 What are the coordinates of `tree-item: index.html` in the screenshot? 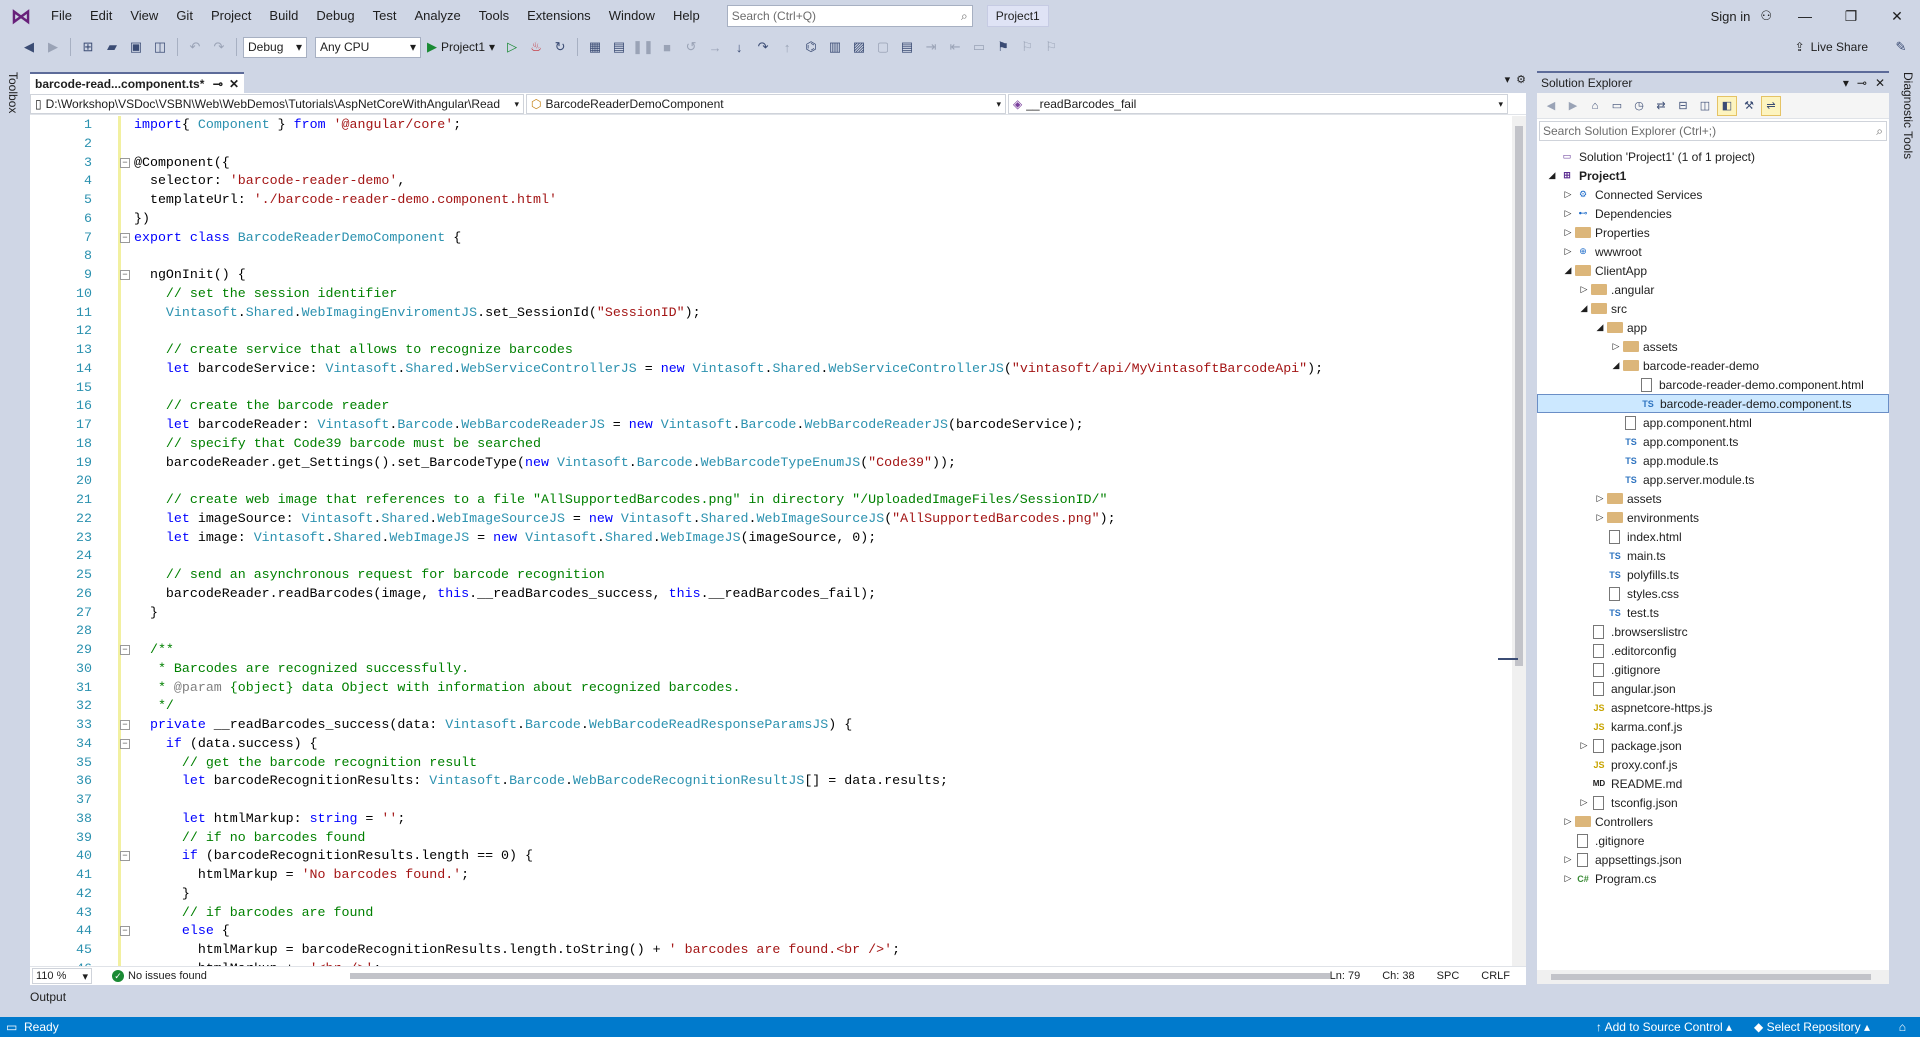 It's located at (1637, 536).